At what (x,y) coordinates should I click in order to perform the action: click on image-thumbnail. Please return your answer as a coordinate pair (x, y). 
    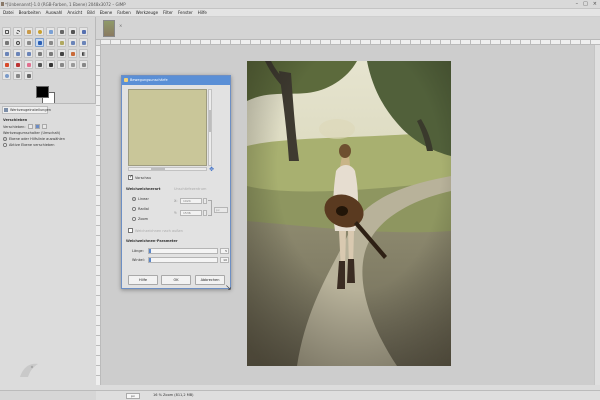
    Looking at the image, I should click on (109, 28).